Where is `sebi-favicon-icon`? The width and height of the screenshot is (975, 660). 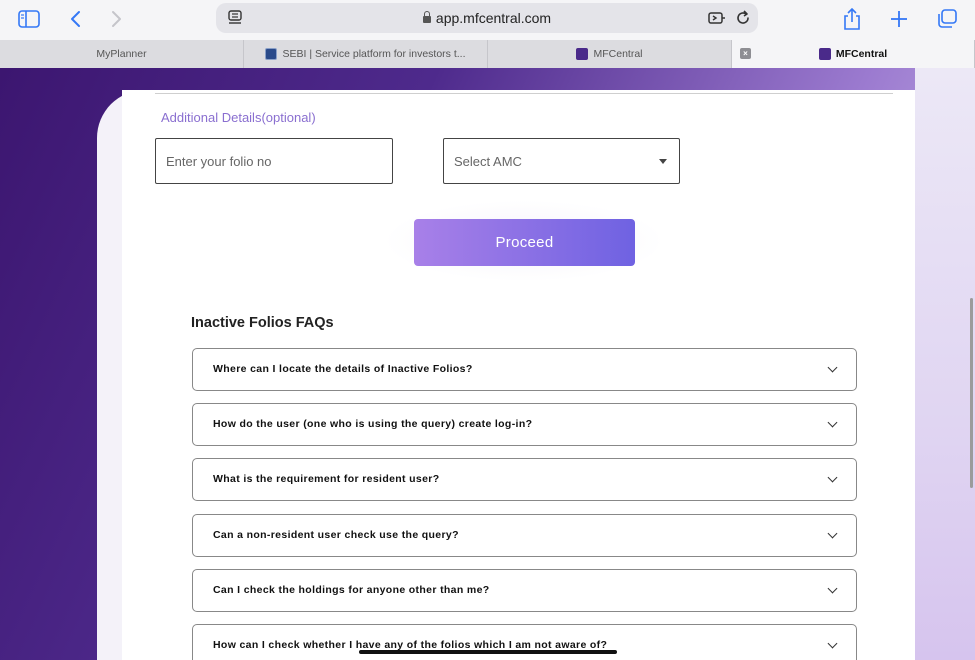 sebi-favicon-icon is located at coordinates (271, 54).